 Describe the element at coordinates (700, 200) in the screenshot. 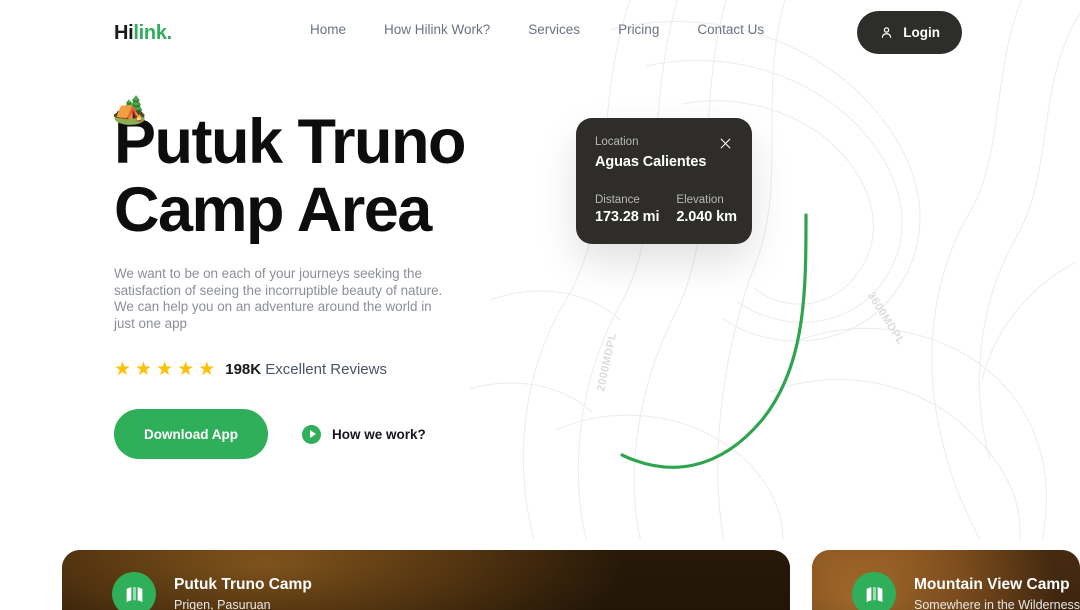

I see `elevation-label: Elevation` at that location.